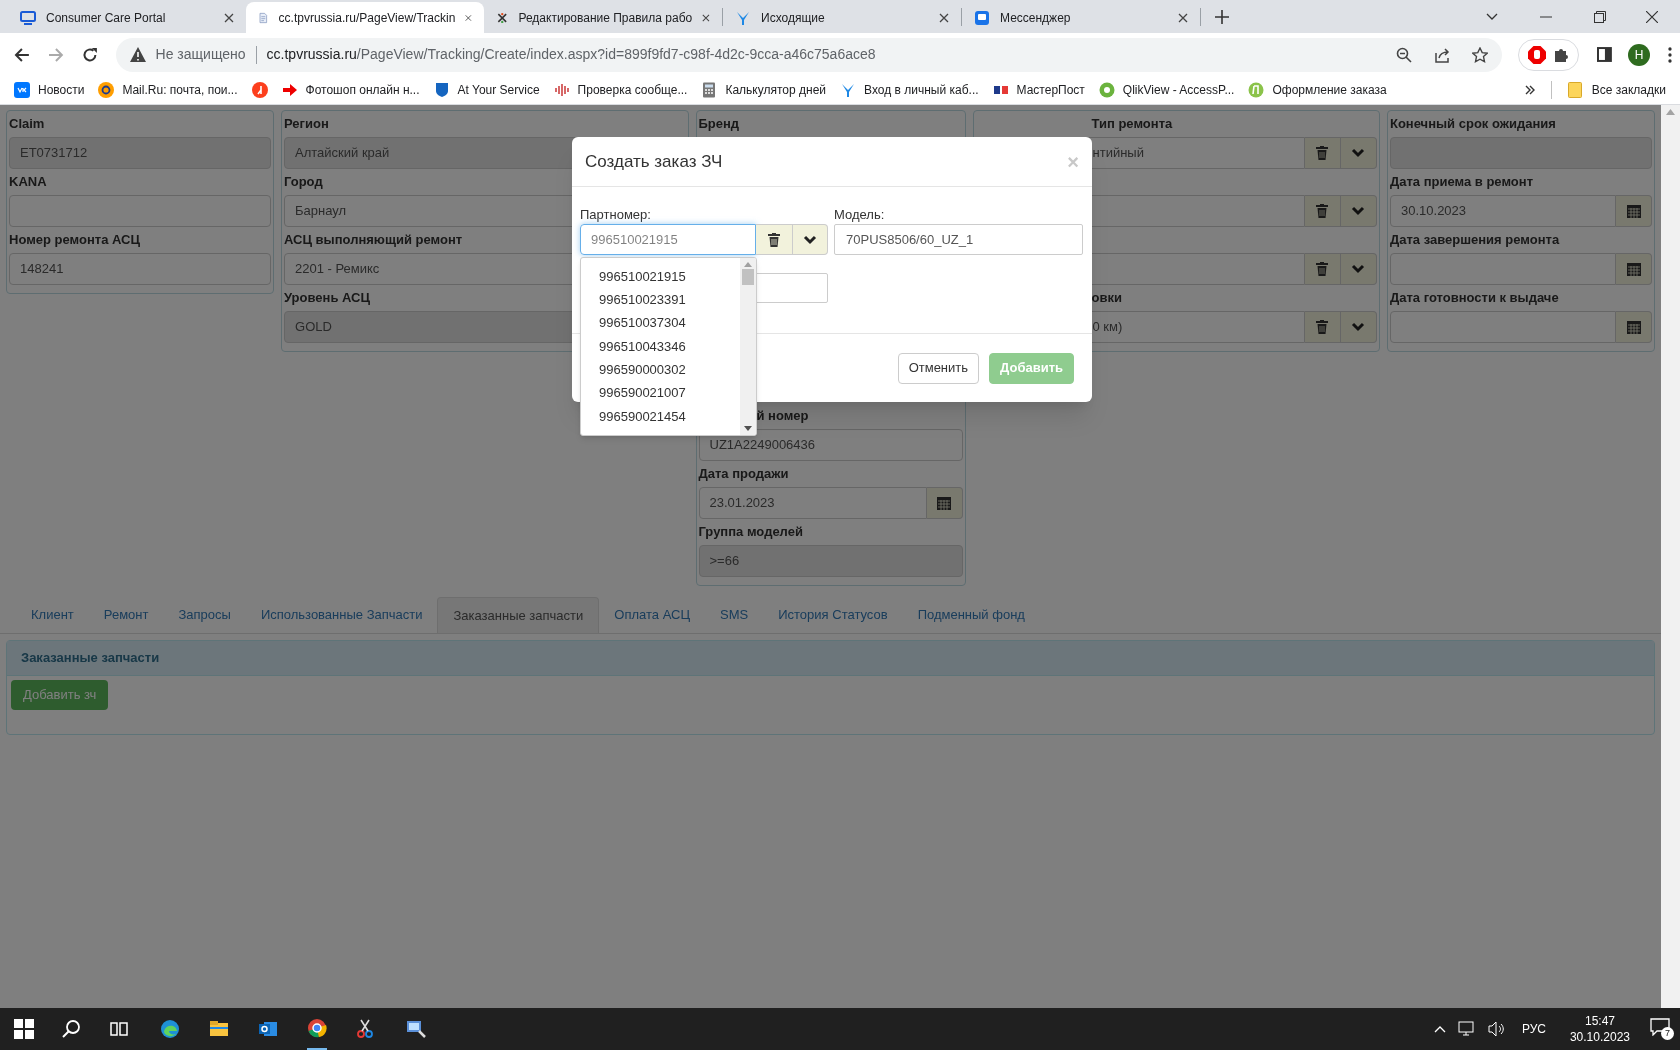 This screenshot has width=1680, height=1050. I want to click on input-field: UZ1A2249006436, so click(830, 445).